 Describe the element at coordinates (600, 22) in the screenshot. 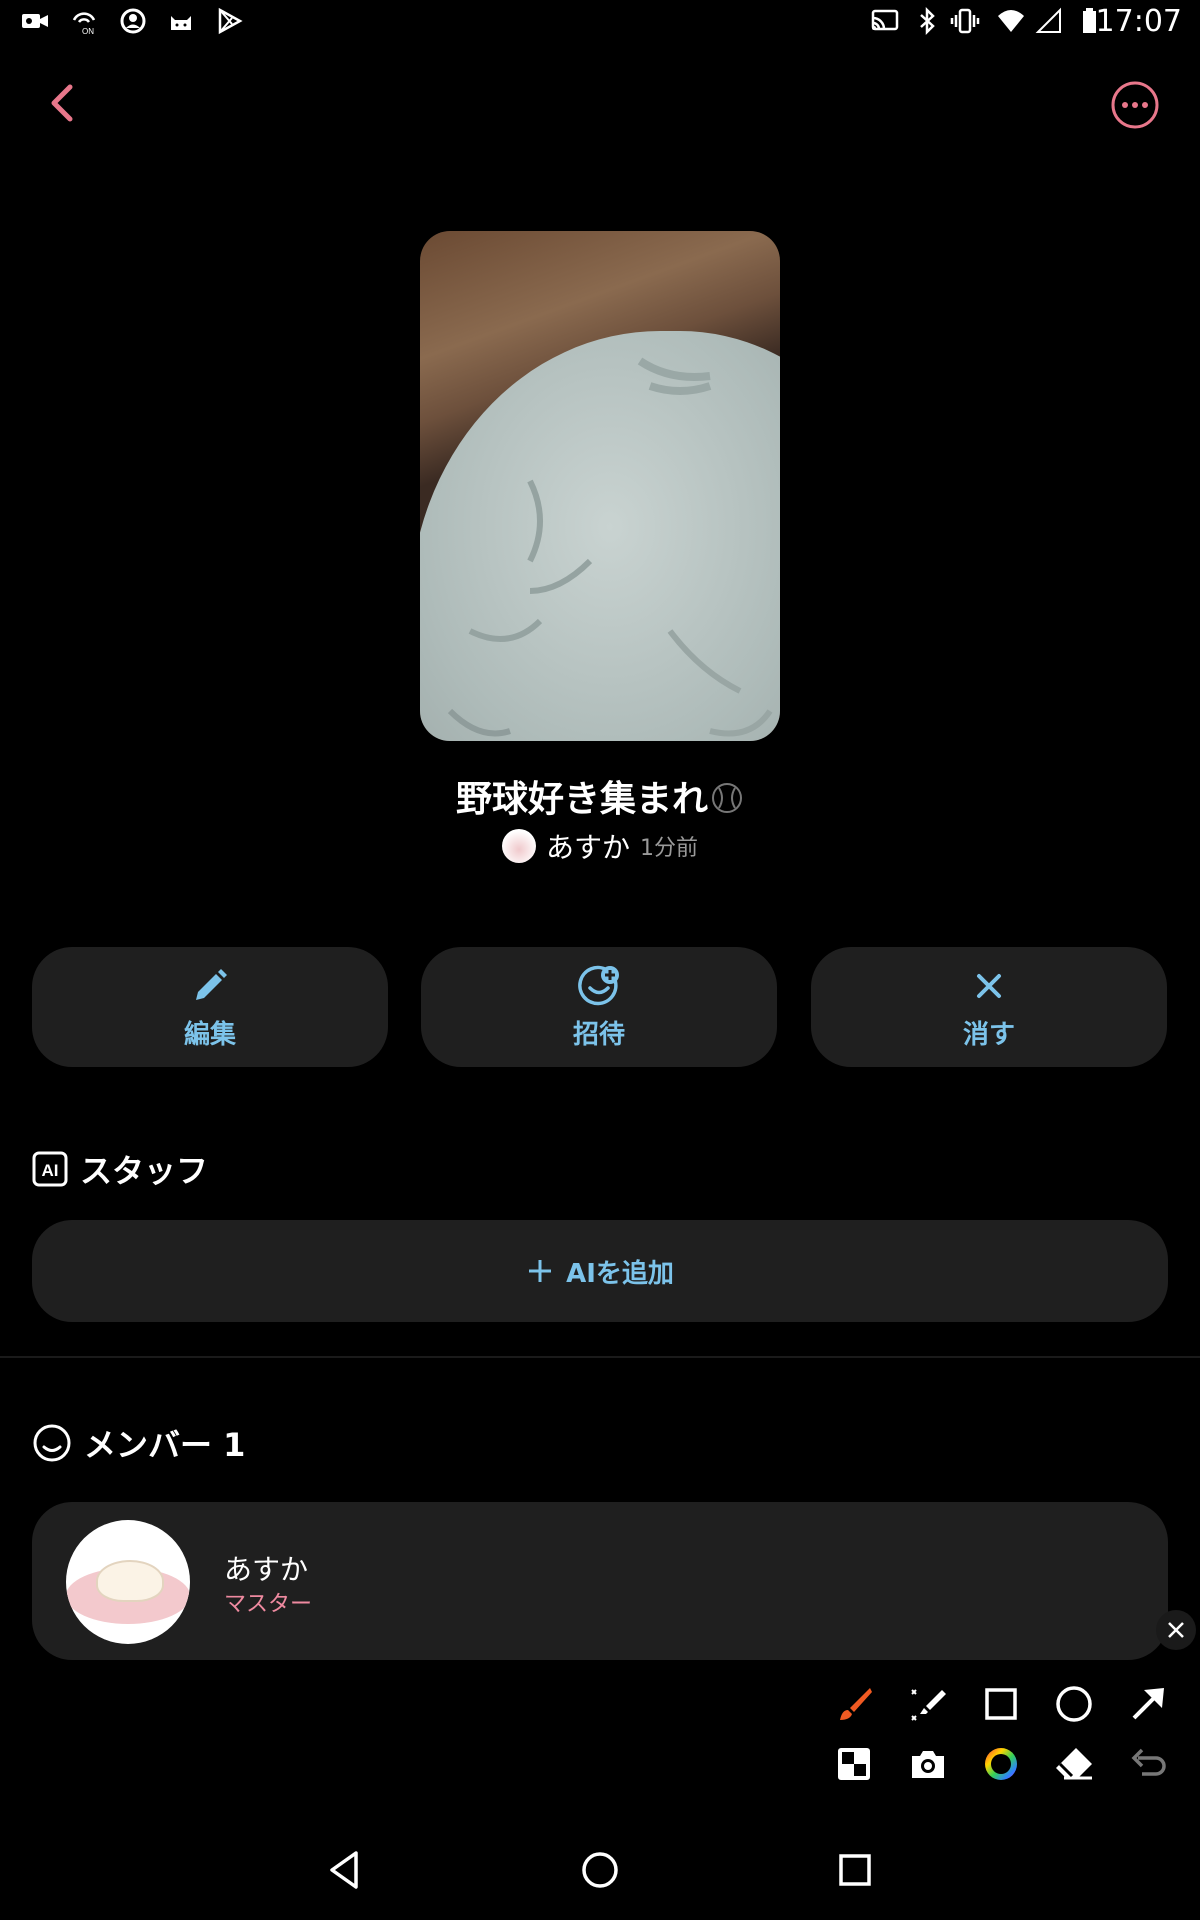

I see `status-bar: ON 17:07` at that location.